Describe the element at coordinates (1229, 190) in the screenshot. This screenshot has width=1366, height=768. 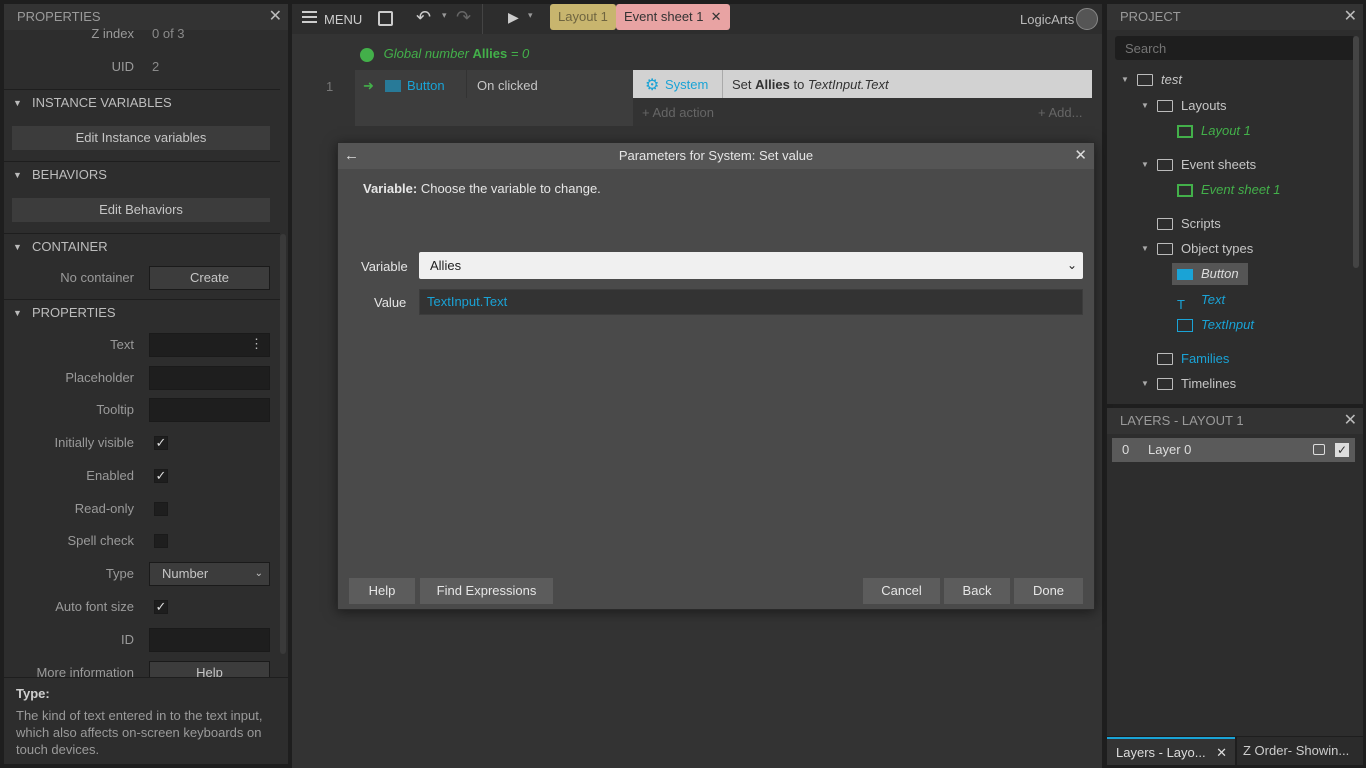
I see `tree-event-sheet-1: Event sheet 1` at that location.